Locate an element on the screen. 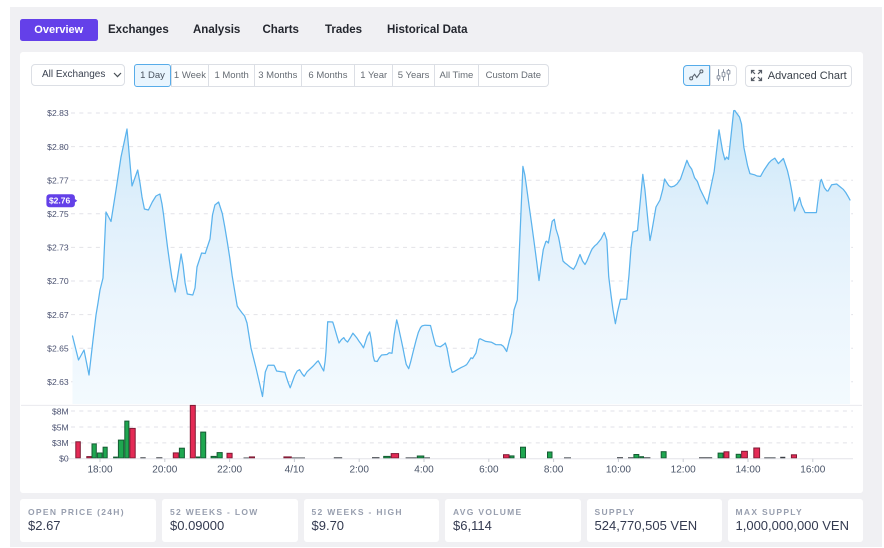 This screenshot has width=884, height=548. svg-text: $2.73 is located at coordinates (58, 248).